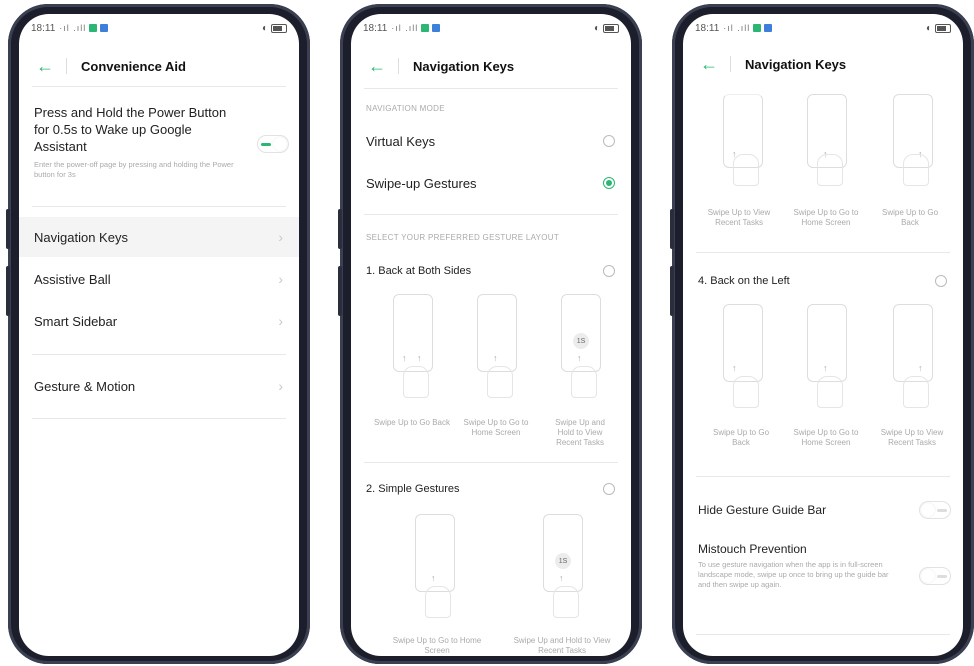 This screenshot has height=666, width=974. What do you see at coordinates (935, 576) in the screenshot?
I see `mistouch-prevention-toggle` at bounding box center [935, 576].